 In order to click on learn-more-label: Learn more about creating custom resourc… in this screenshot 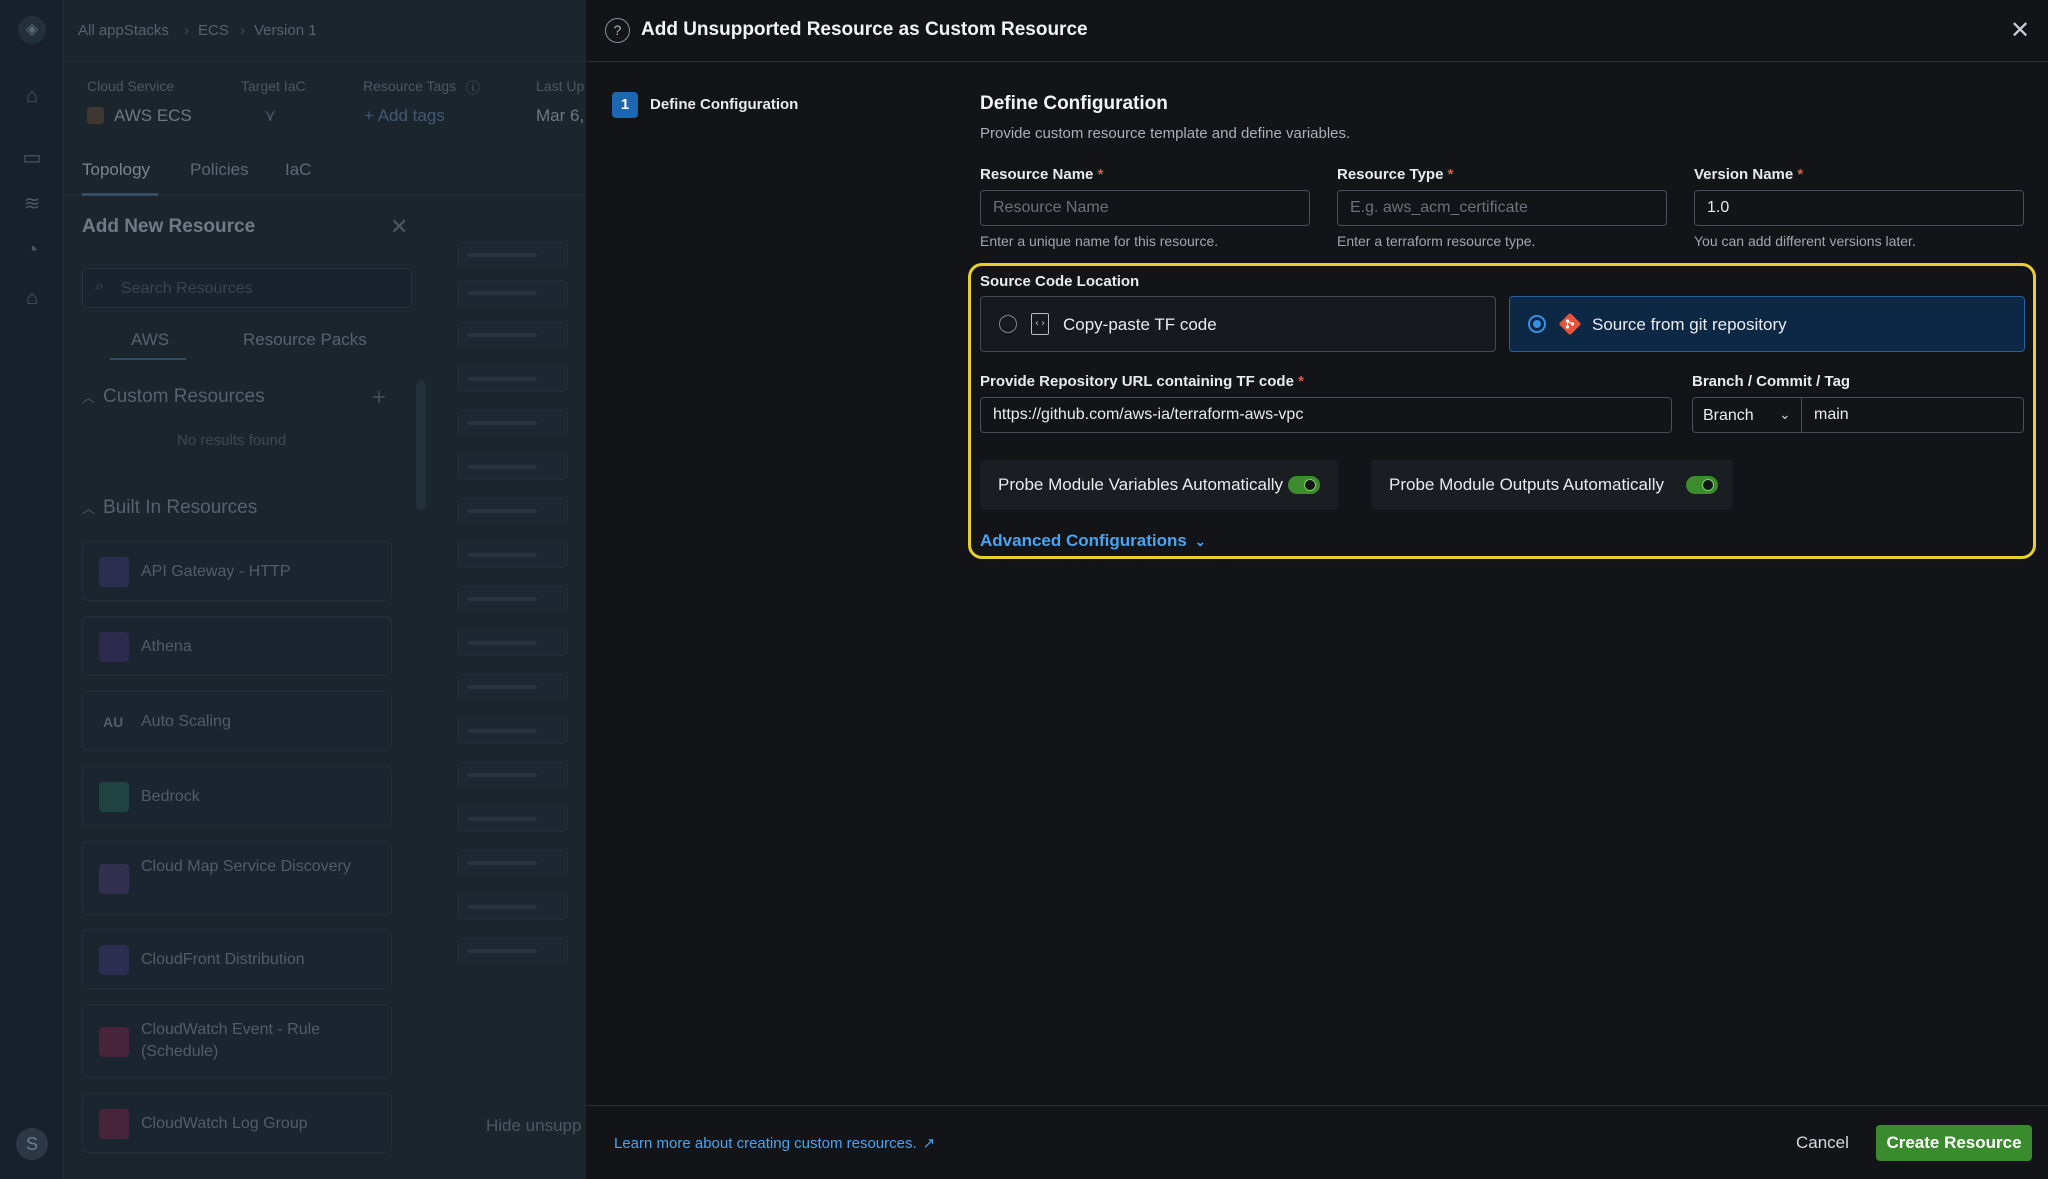, I will do `click(765, 1143)`.